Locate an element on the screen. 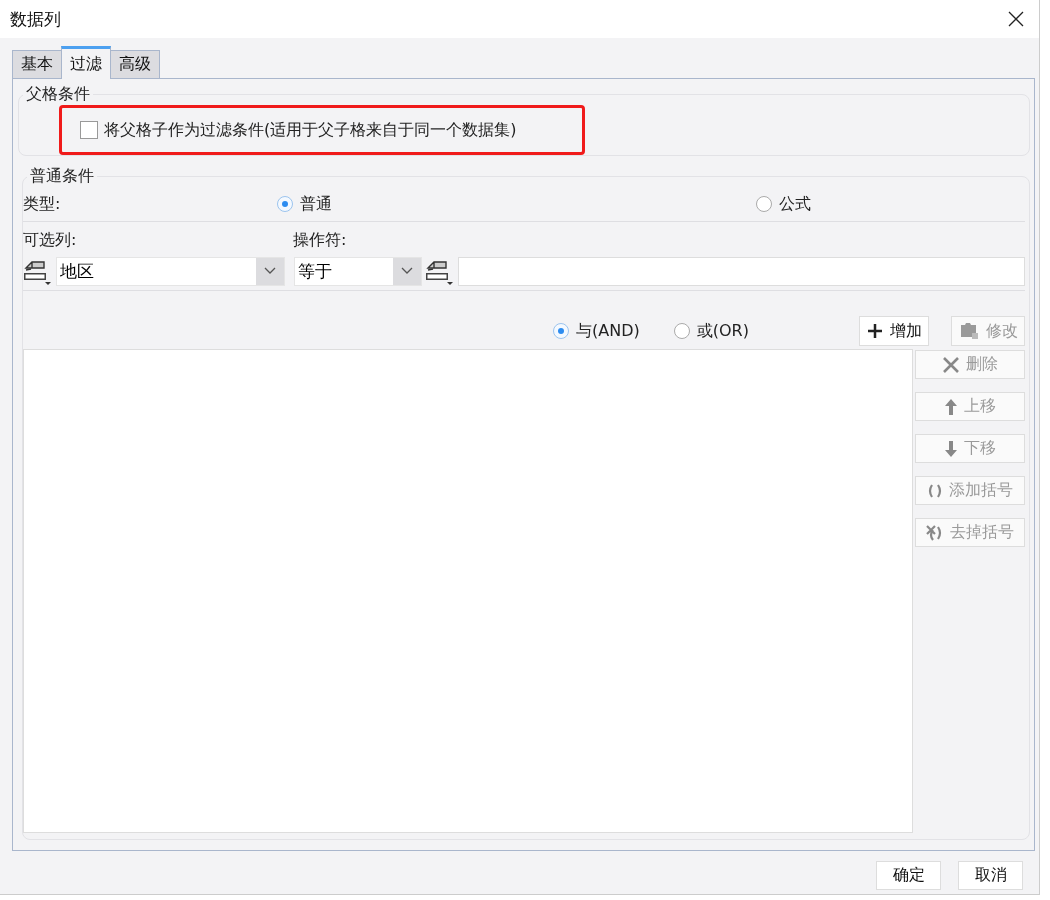  plus-icon is located at coordinates (875, 331).